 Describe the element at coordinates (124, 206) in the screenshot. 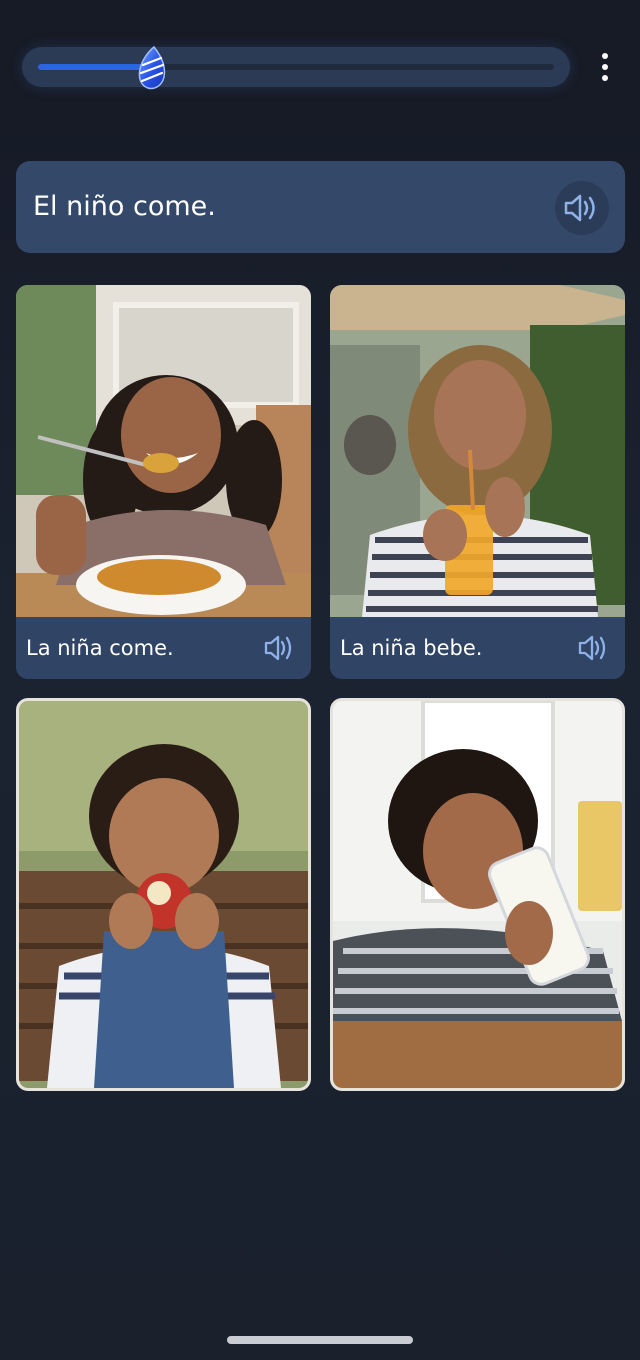

I see `prompt-sentence: El niño come.` at that location.